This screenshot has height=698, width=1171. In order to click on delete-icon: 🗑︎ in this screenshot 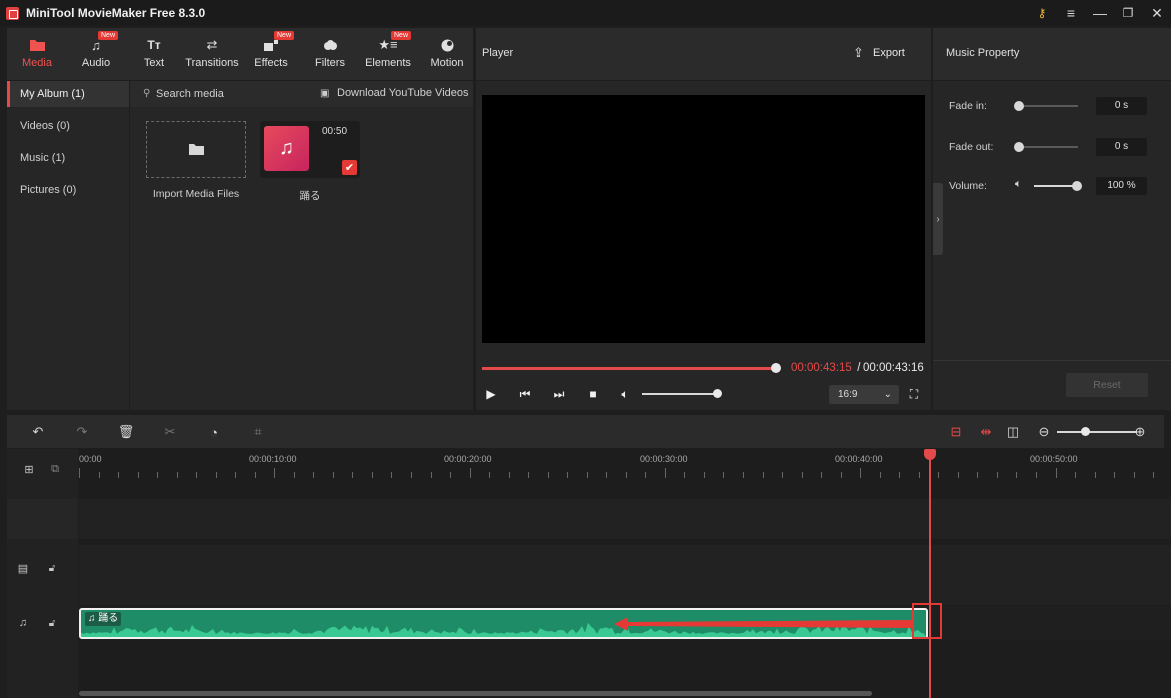, I will do `click(126, 432)`.